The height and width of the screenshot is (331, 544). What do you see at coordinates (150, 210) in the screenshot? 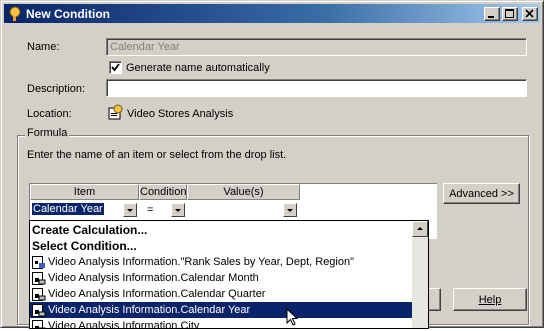
I see `condition-cell: =` at bounding box center [150, 210].